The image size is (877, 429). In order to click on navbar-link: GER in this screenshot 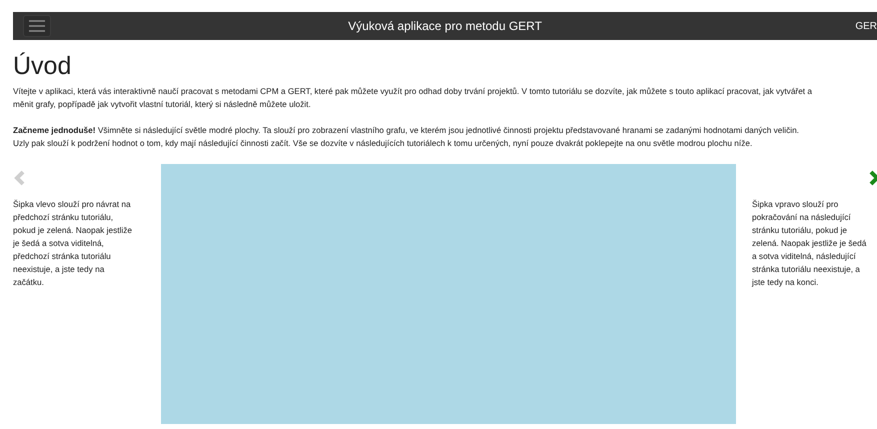, I will do `click(866, 26)`.